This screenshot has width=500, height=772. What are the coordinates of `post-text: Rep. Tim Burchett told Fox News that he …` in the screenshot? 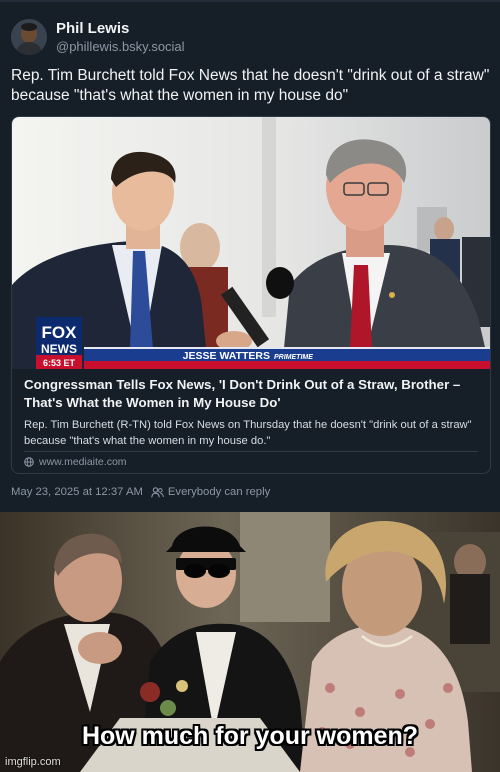 It's located at (250, 85).